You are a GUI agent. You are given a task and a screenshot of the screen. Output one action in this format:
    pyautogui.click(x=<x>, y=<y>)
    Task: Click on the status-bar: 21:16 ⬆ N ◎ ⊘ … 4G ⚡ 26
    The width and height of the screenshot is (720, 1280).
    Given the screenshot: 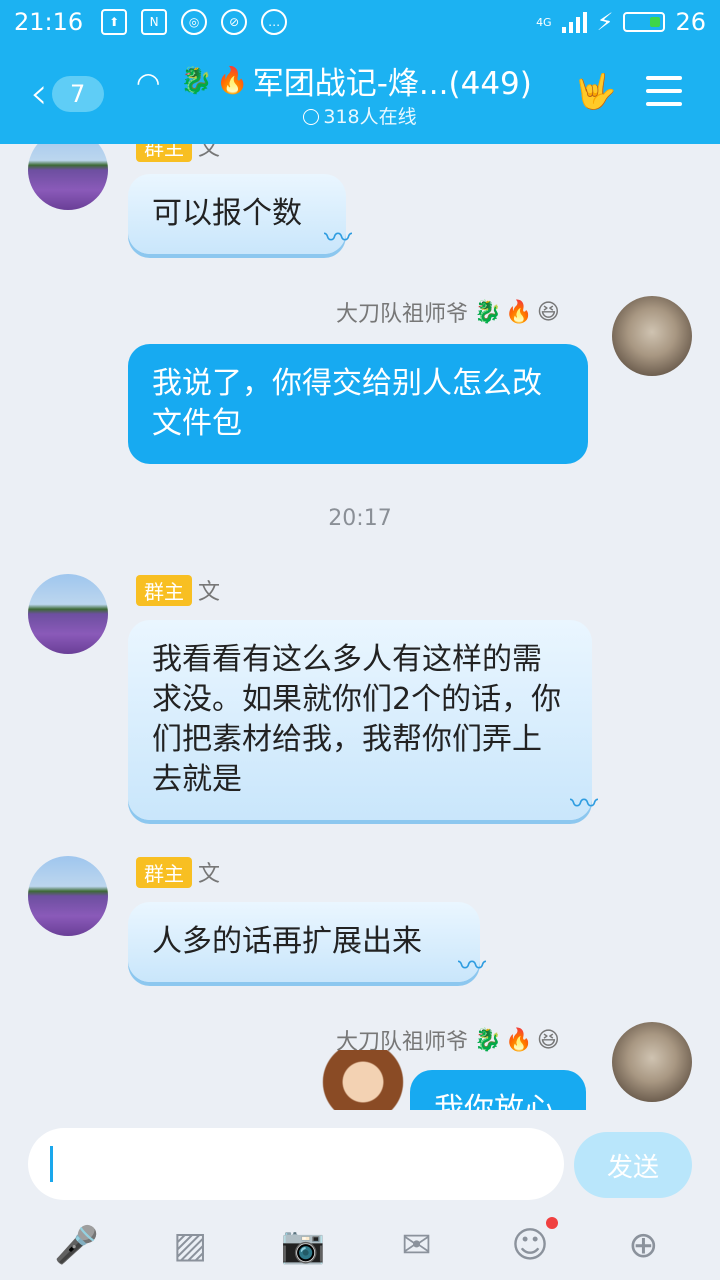 What is the action you would take?
    pyautogui.click(x=360, y=22)
    